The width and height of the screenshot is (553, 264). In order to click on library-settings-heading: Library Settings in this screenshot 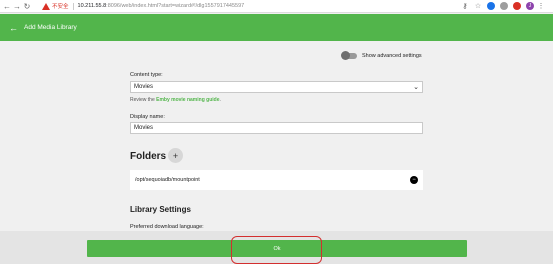, I will do `click(160, 209)`.